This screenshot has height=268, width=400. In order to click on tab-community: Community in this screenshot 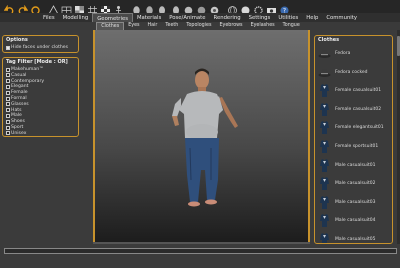, I will do `click(341, 17)`.